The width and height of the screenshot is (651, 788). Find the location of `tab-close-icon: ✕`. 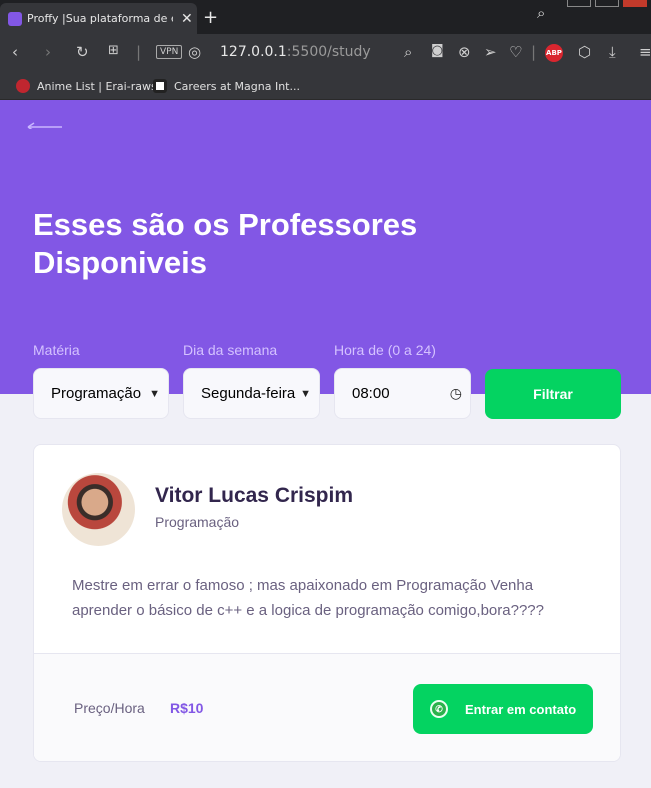

tab-close-icon: ✕ is located at coordinates (187, 19).